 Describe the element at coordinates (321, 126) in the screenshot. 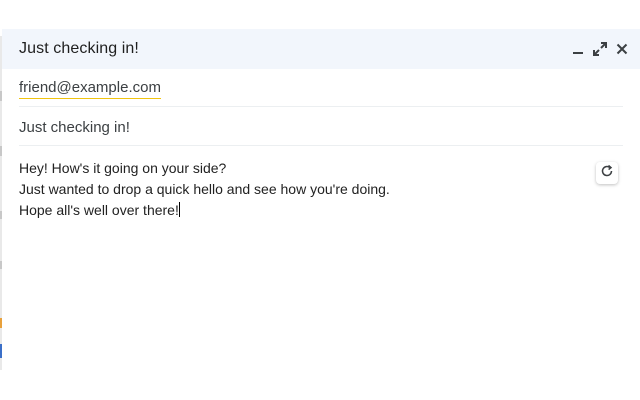

I see `subject-field: Just checking in!` at that location.